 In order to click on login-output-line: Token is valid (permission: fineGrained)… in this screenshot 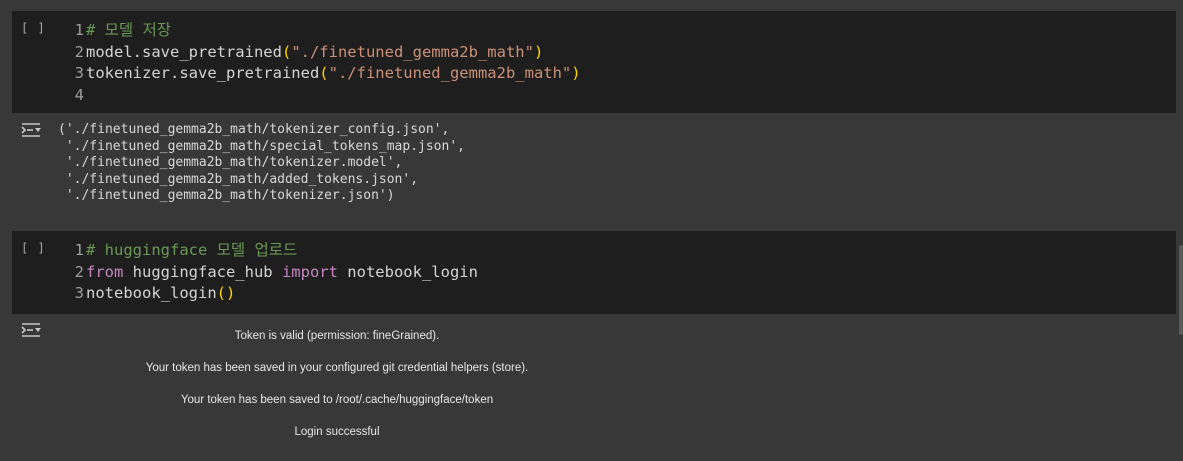, I will do `click(337, 336)`.